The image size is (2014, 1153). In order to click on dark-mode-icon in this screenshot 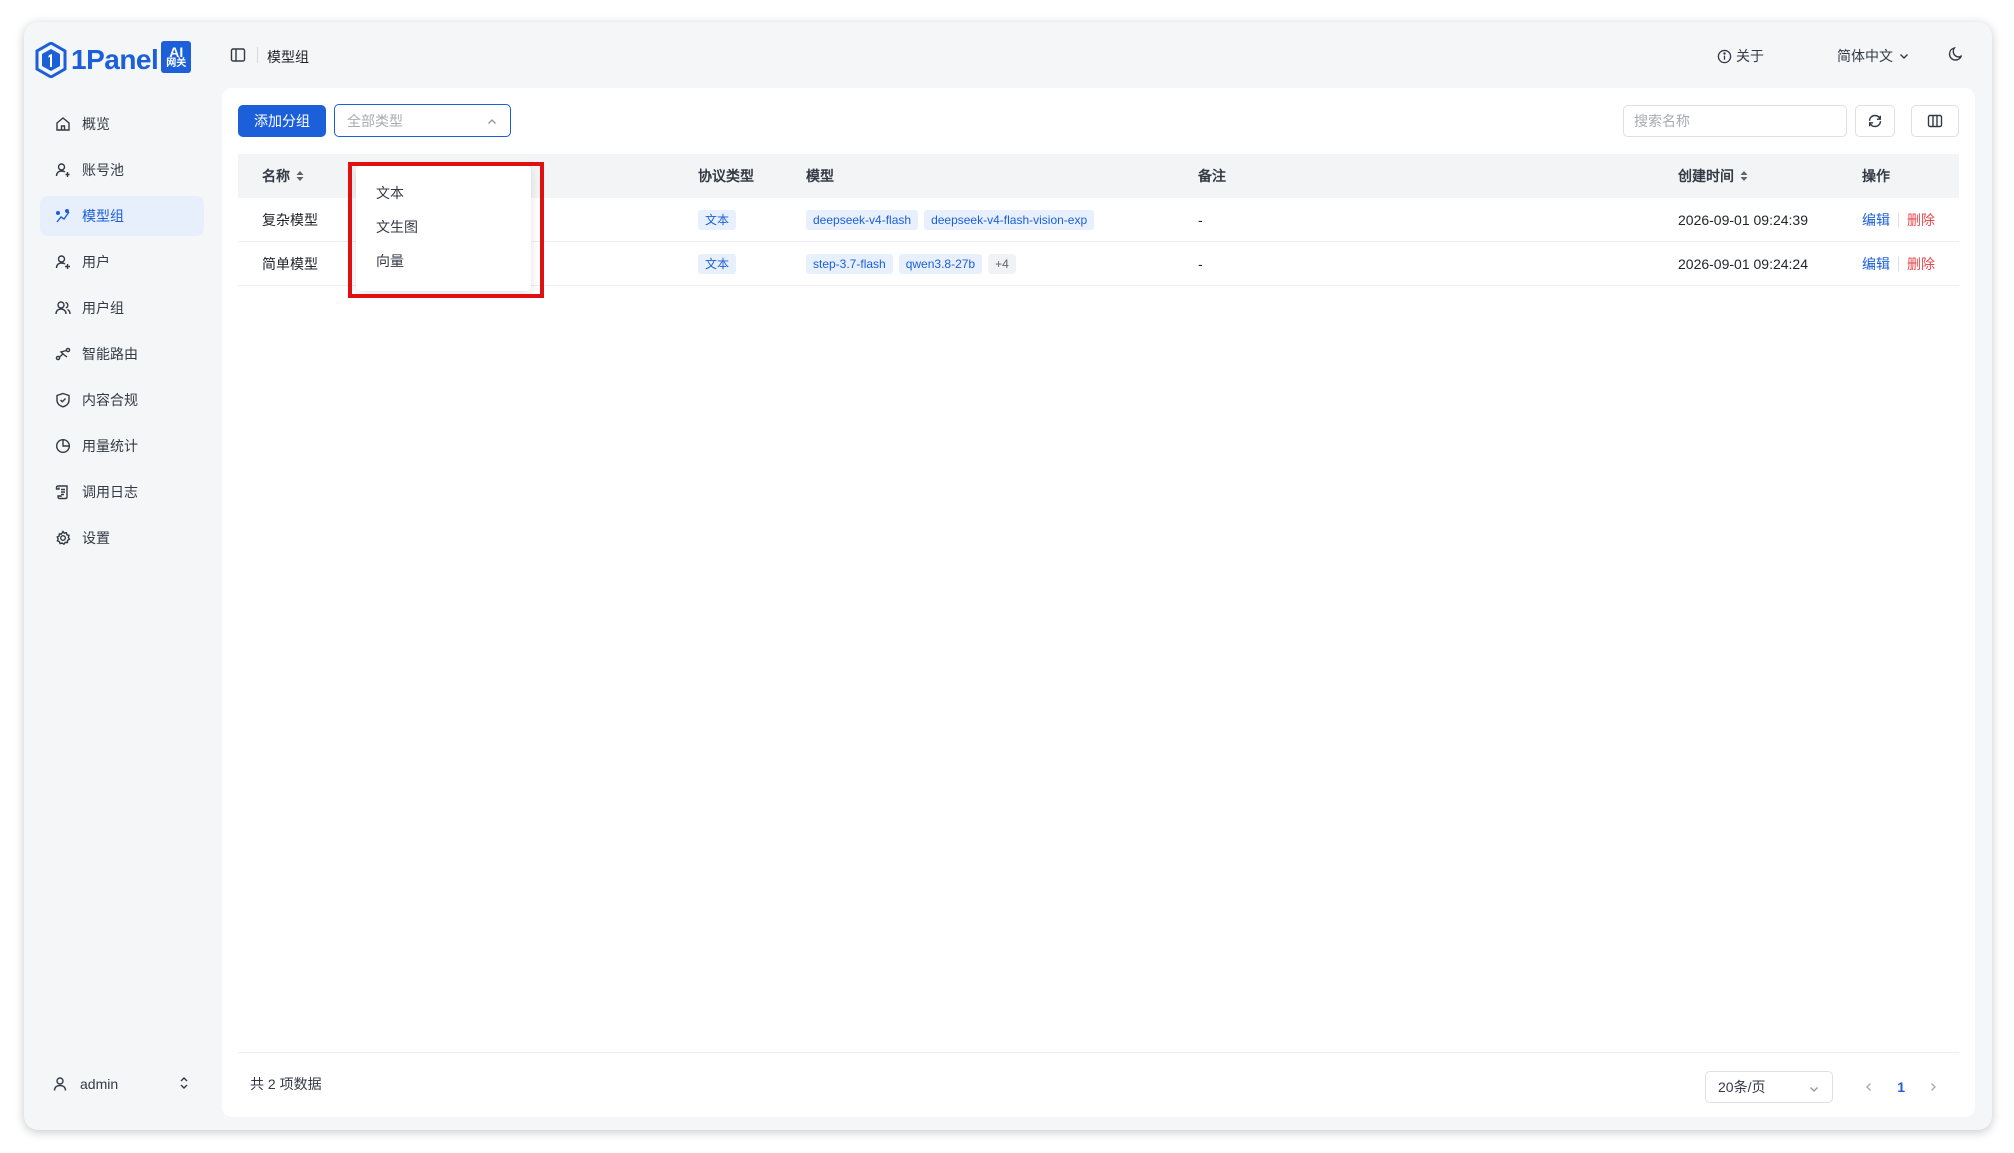, I will do `click(1956, 54)`.